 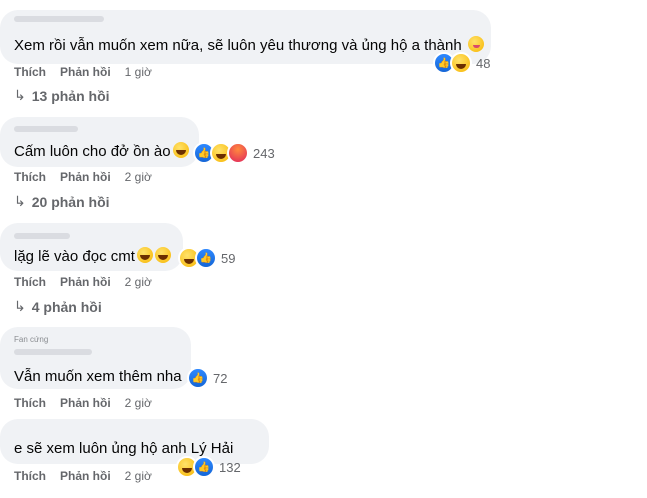 What do you see at coordinates (92, 256) in the screenshot?
I see `comment-text: lặg lẽ vào đọc cmt` at bounding box center [92, 256].